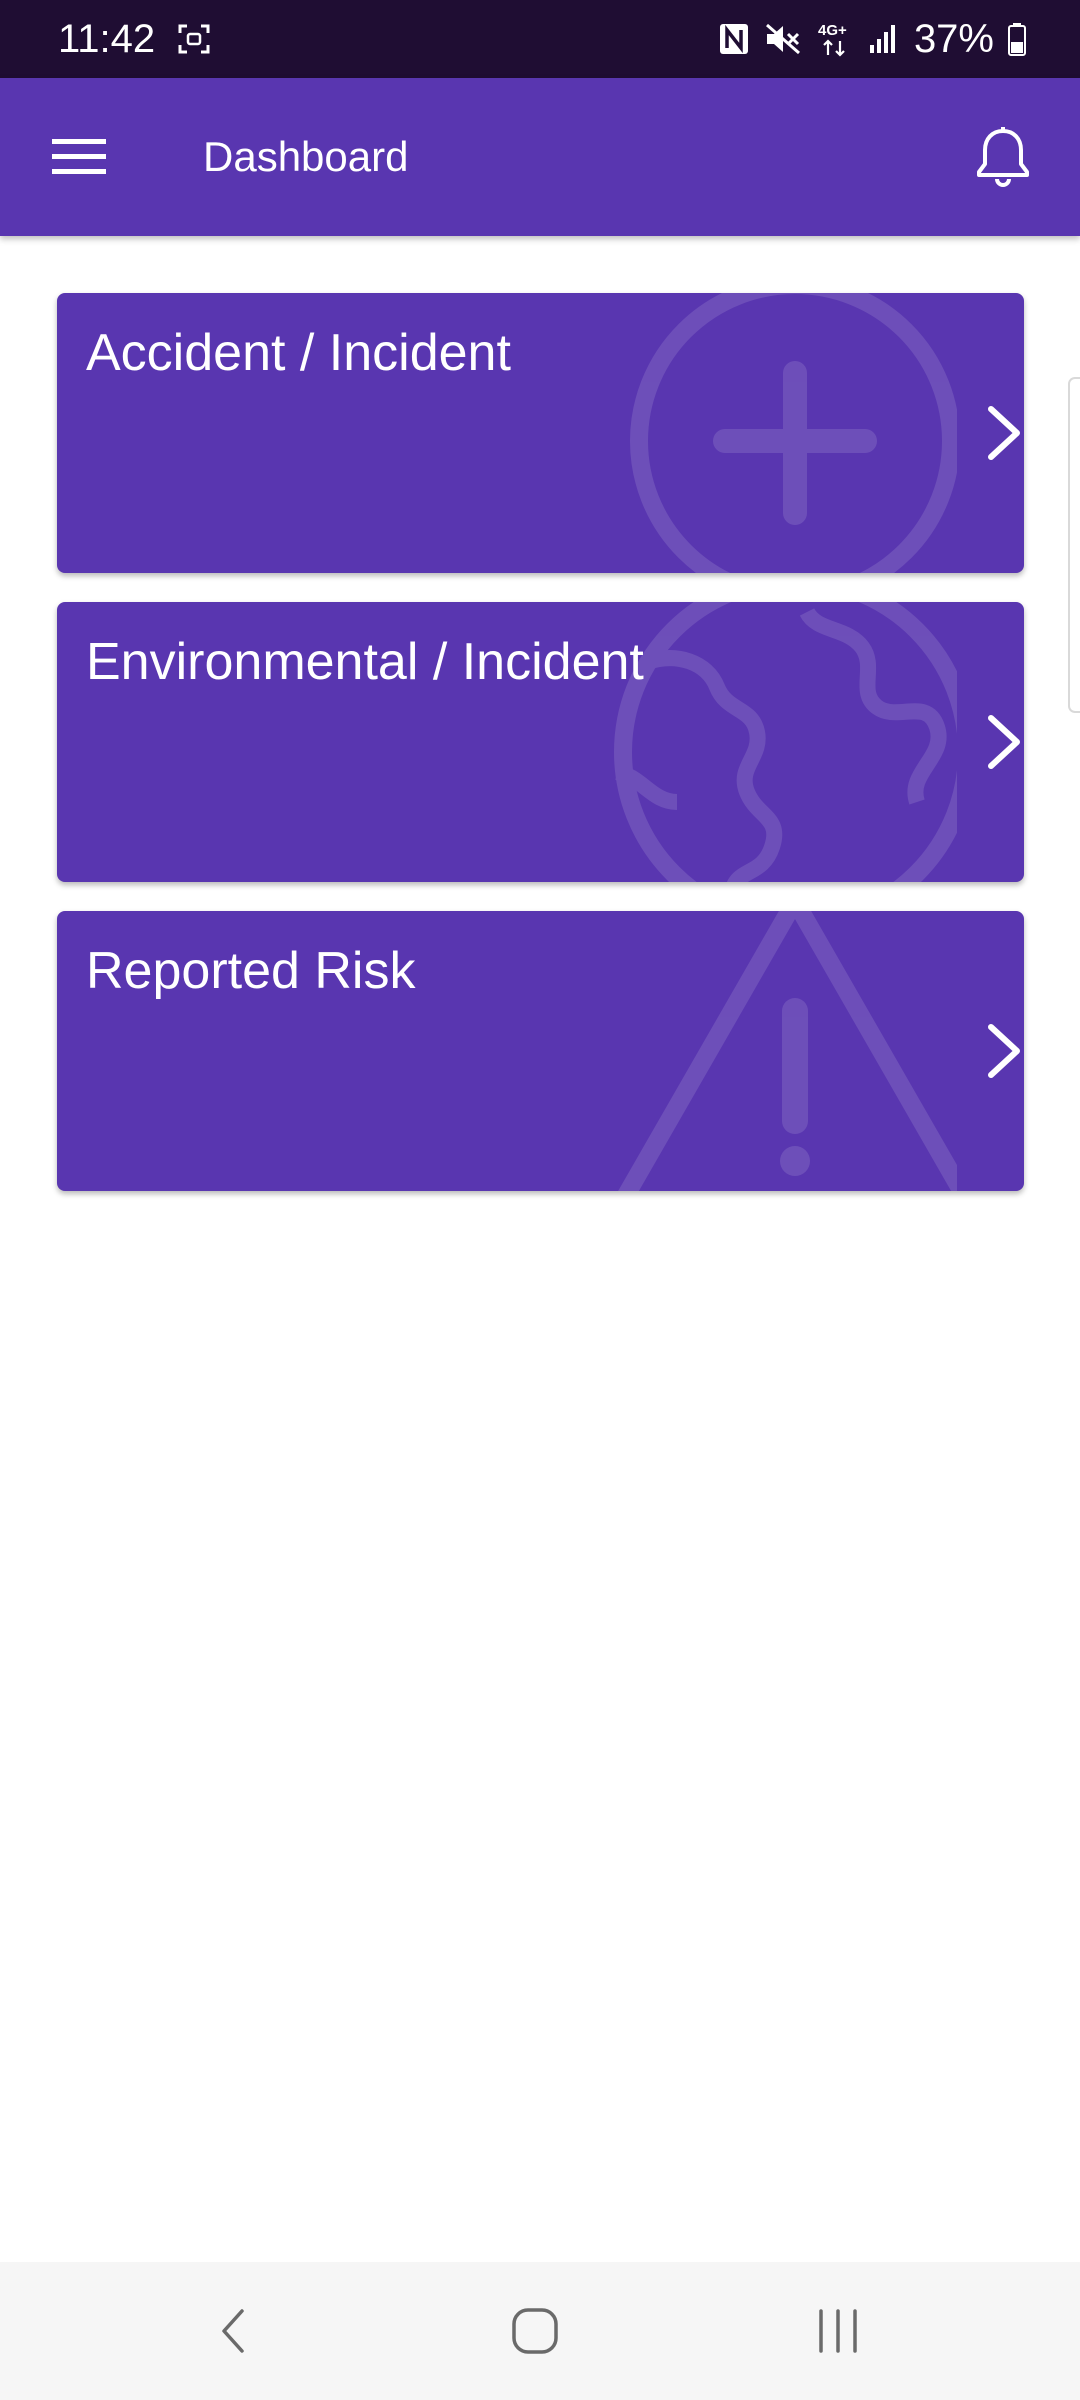 This screenshot has width=1080, height=2400. Describe the element at coordinates (540, 157) in the screenshot. I see `app-bar: Dashboard` at that location.